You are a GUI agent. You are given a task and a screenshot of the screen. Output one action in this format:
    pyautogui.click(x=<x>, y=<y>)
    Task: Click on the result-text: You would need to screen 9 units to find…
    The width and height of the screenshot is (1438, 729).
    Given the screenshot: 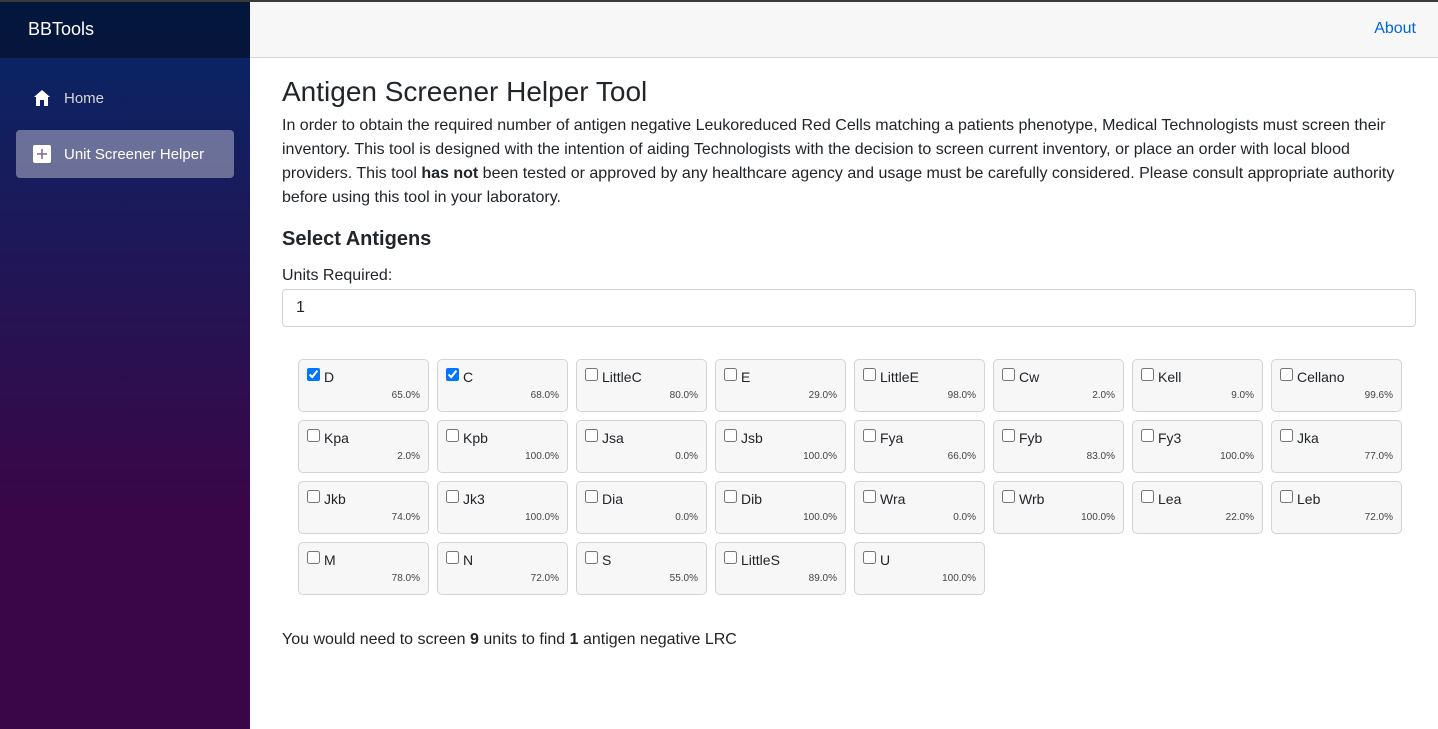 What is the action you would take?
    pyautogui.click(x=849, y=640)
    